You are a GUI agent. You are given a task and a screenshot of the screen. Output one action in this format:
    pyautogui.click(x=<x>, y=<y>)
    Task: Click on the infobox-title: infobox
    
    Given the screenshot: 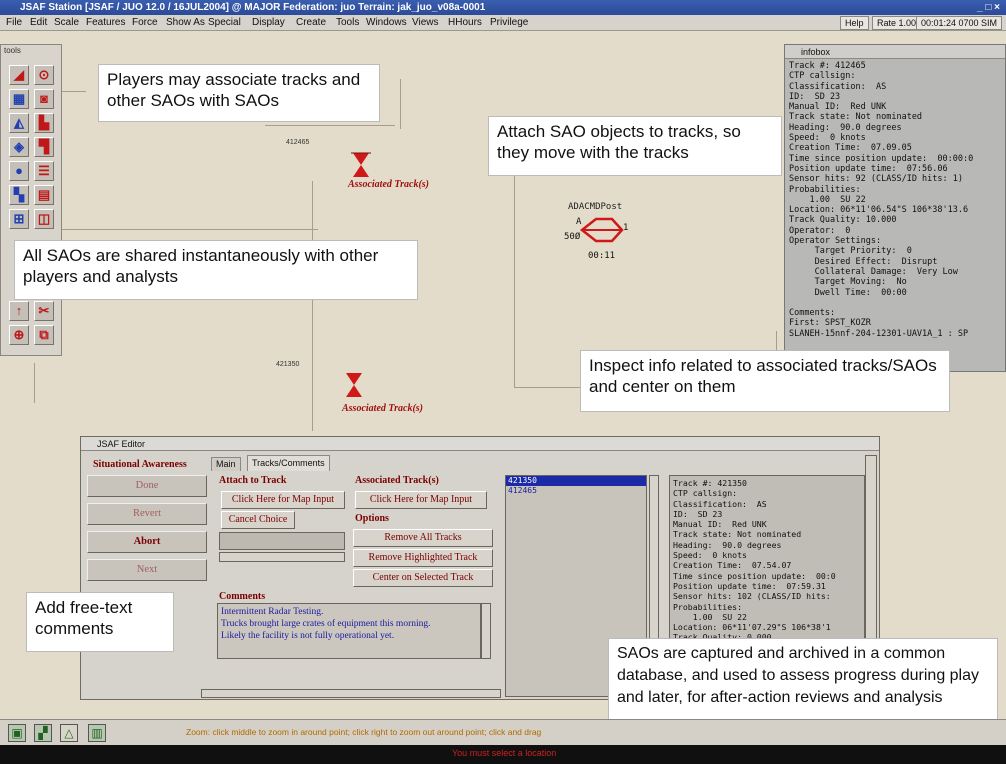 What is the action you would take?
    pyautogui.click(x=895, y=52)
    